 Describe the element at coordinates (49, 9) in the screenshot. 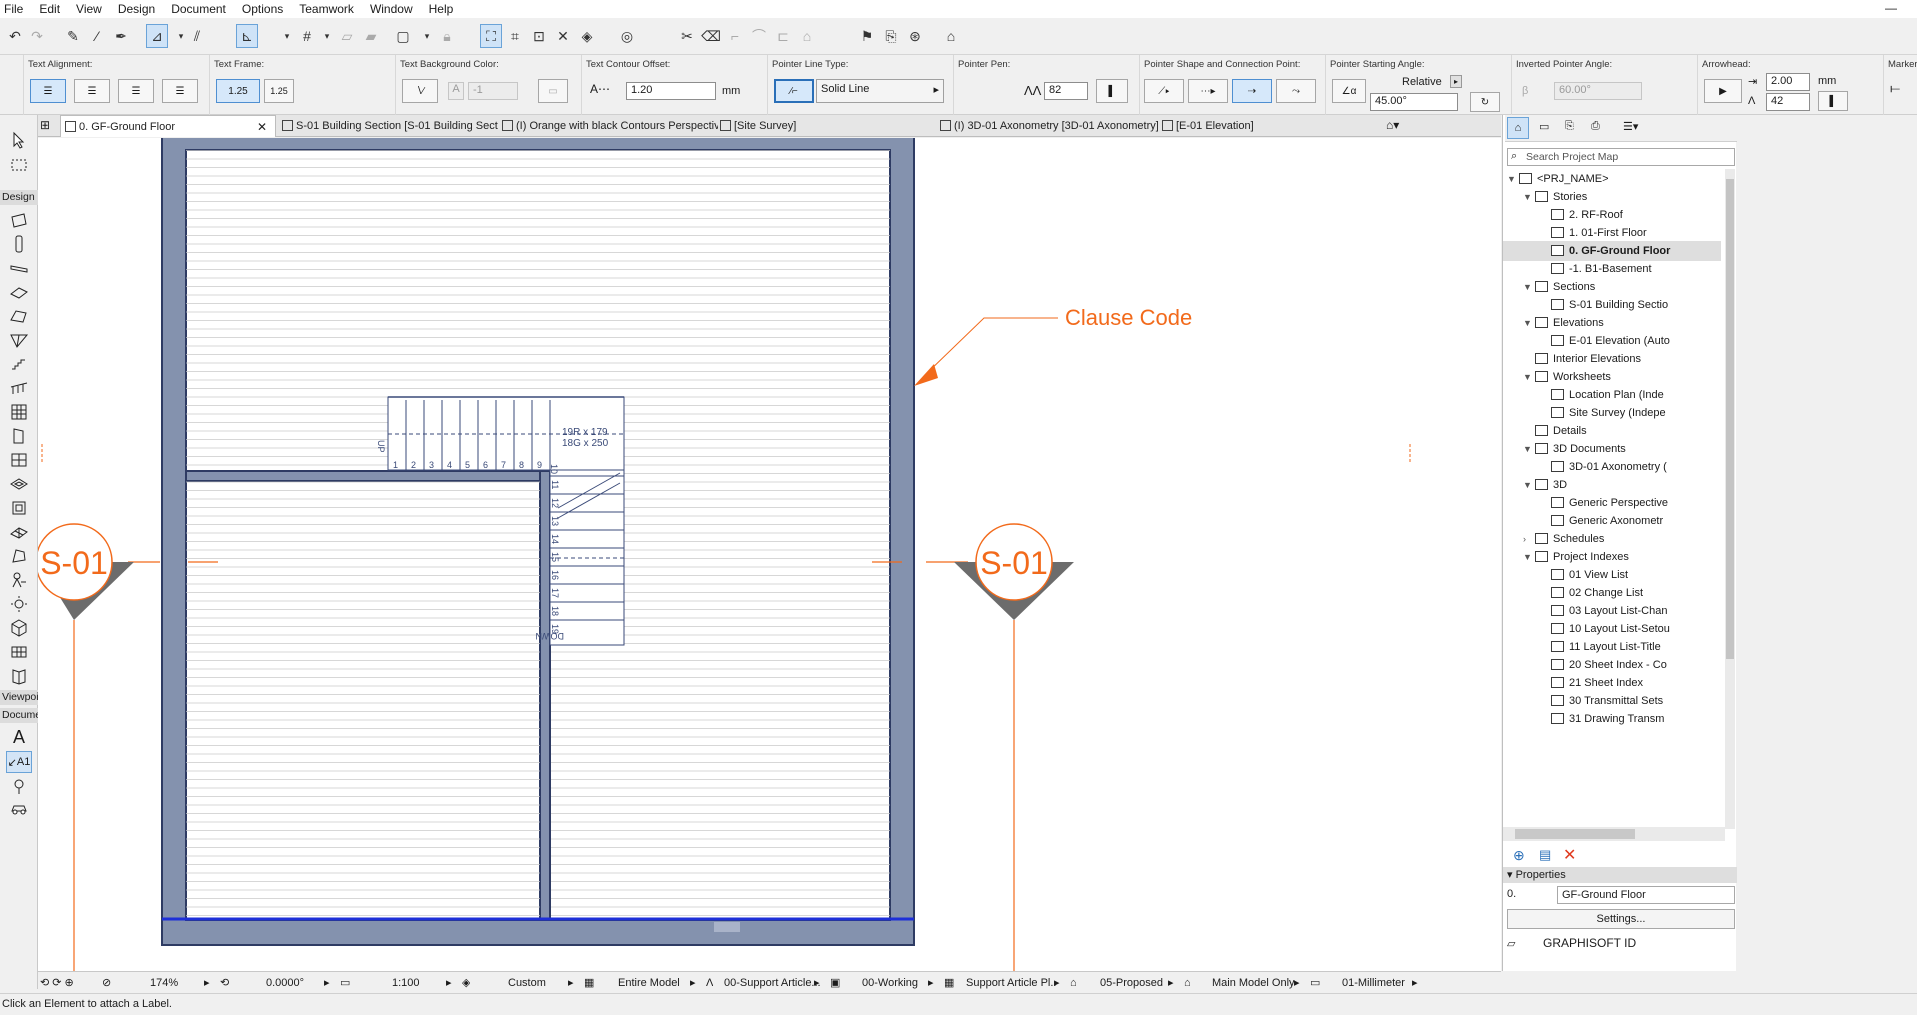

I see `menu-edit: Edit` at that location.